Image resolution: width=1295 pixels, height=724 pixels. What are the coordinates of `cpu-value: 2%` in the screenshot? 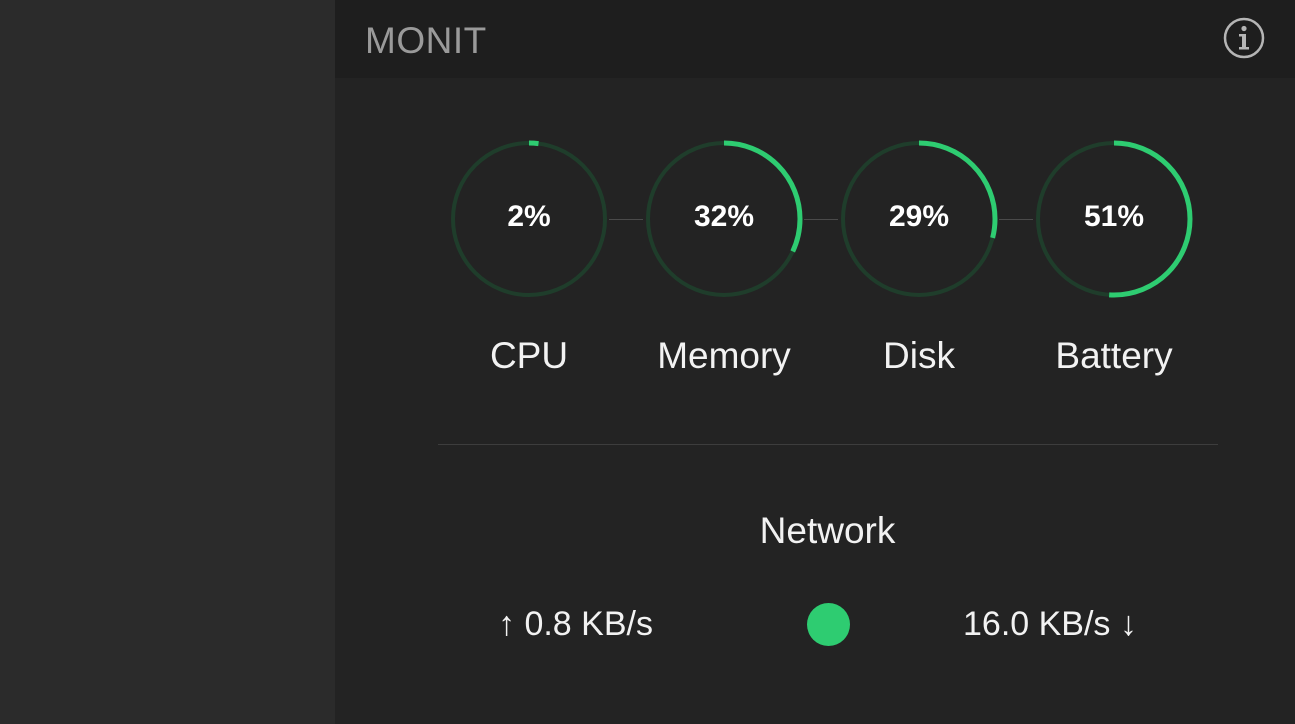 It's located at (529, 216).